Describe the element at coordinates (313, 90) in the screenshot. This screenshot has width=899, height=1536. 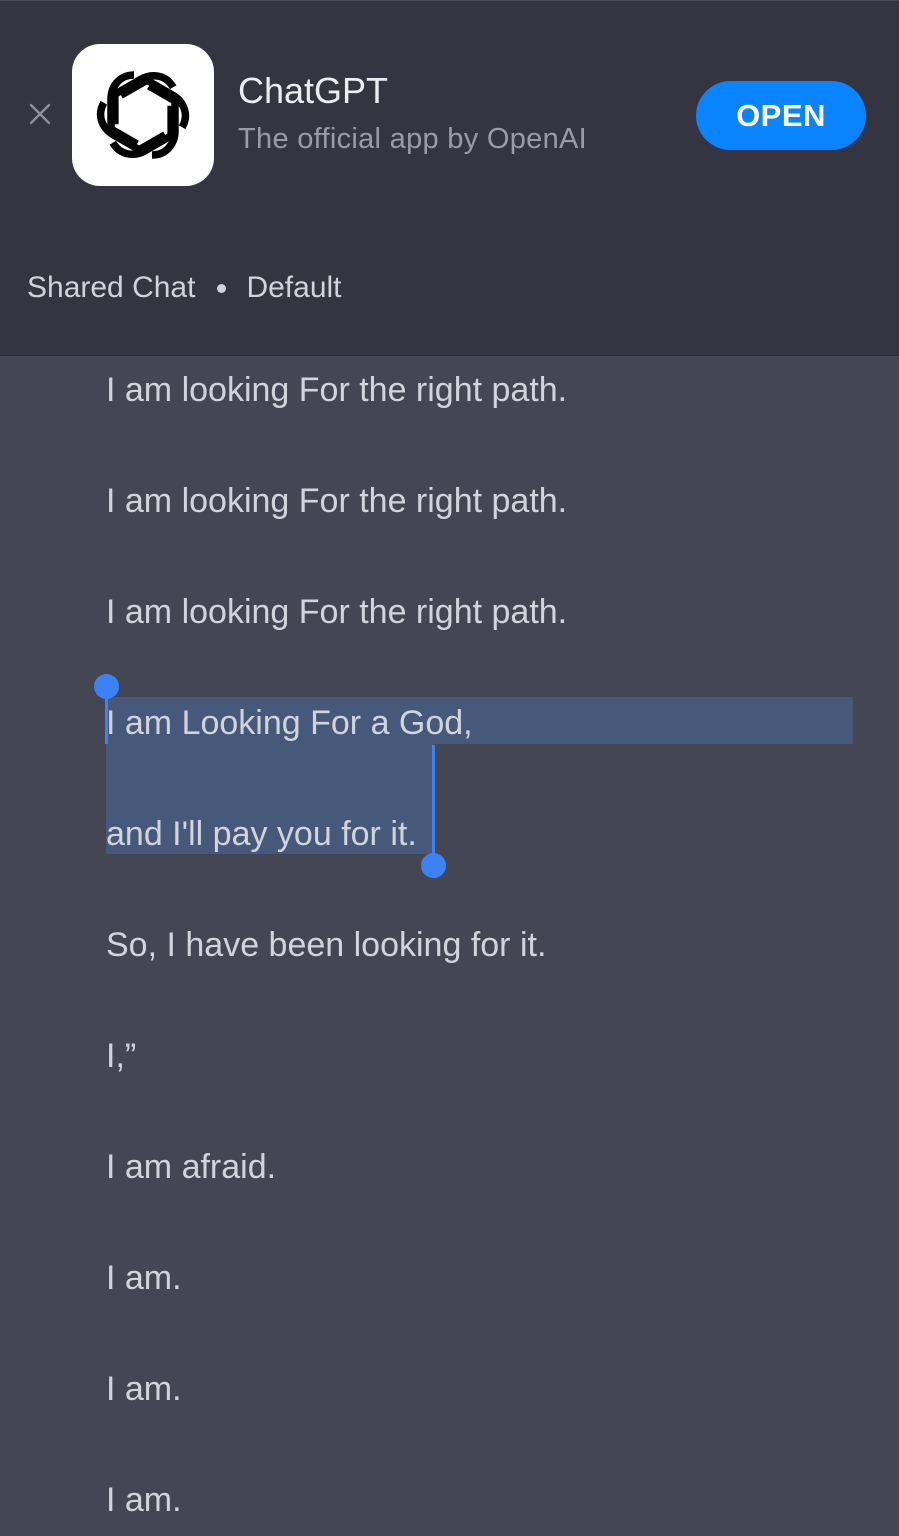
I see `app-name: ChatGPT` at that location.